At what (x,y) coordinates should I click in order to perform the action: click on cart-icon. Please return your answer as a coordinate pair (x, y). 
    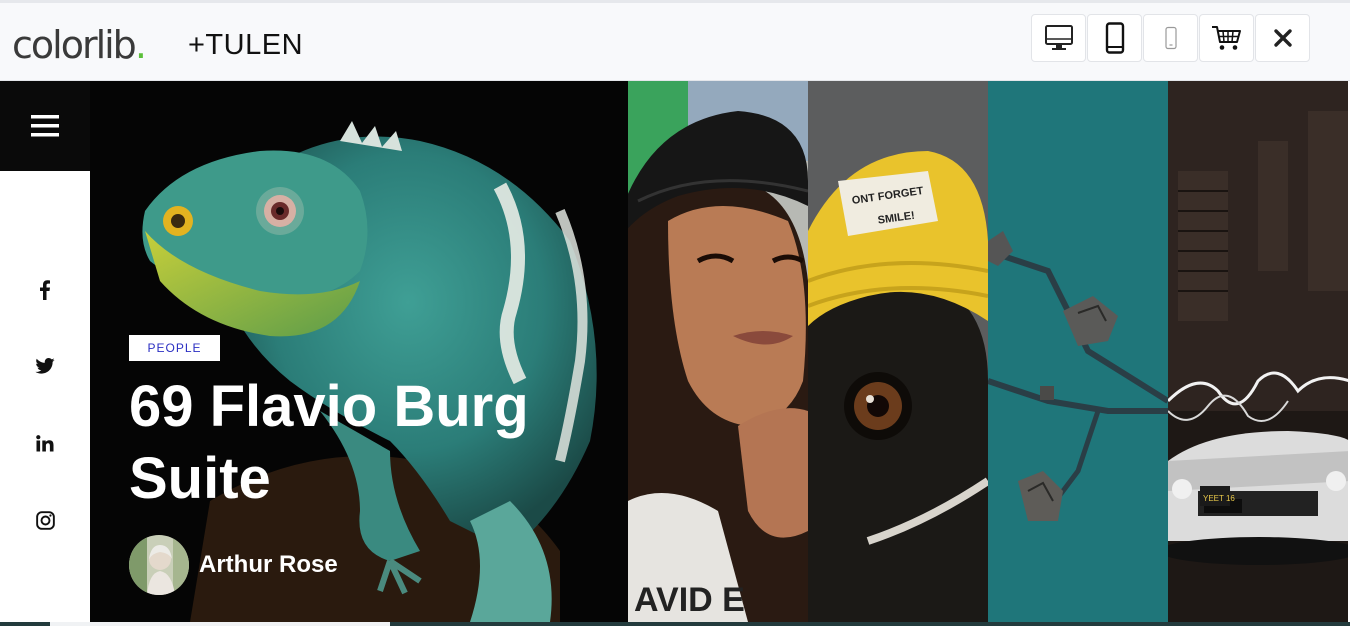
    Looking at the image, I should click on (1226, 38).